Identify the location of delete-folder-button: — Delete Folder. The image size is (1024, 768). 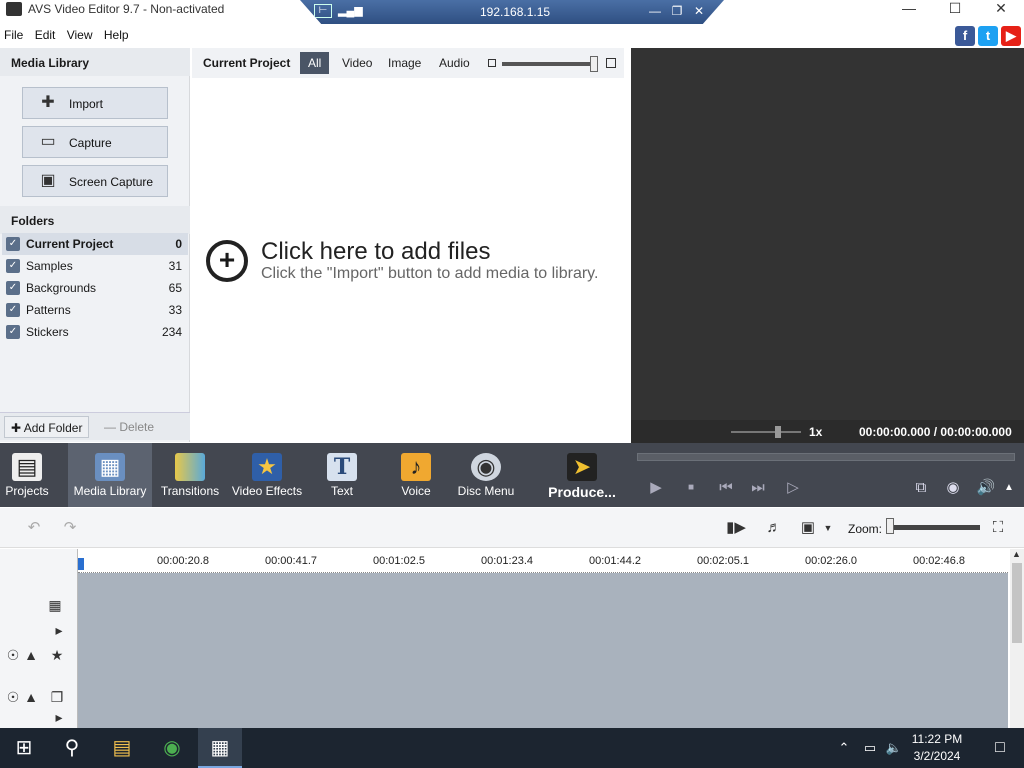
(144, 436).